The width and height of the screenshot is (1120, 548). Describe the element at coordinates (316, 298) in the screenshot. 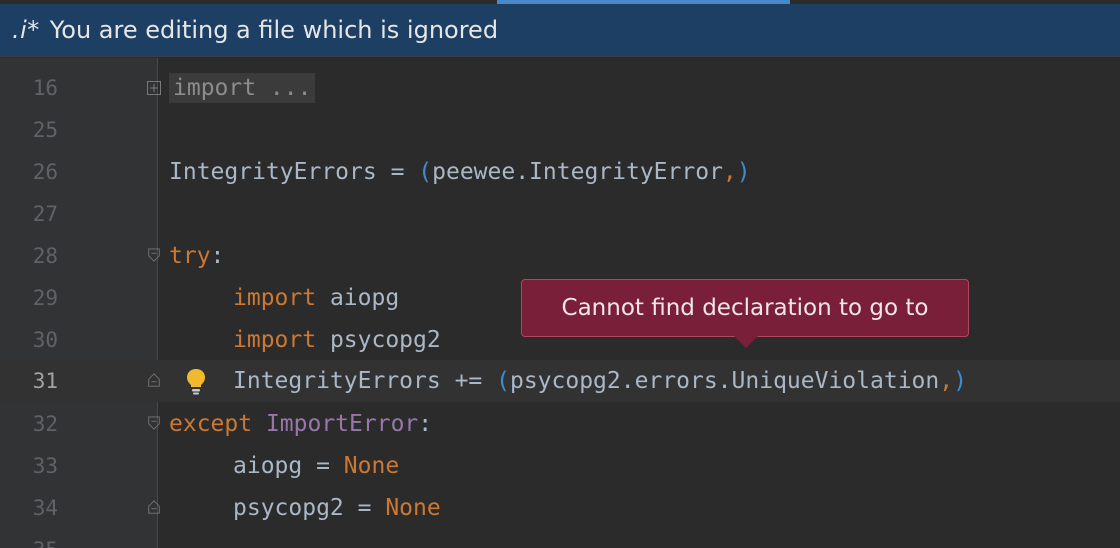

I see `code-text: import aiopg` at that location.